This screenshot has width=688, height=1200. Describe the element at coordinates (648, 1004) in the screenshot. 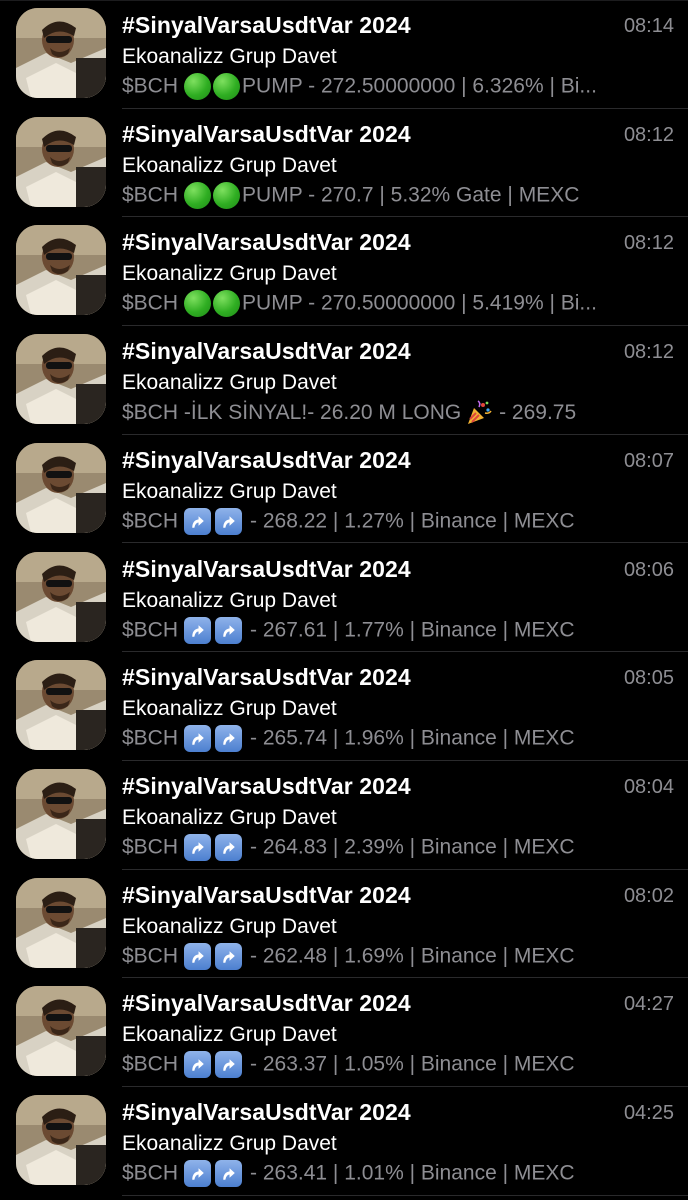

I see `chat-timestamp: 04:27` at that location.